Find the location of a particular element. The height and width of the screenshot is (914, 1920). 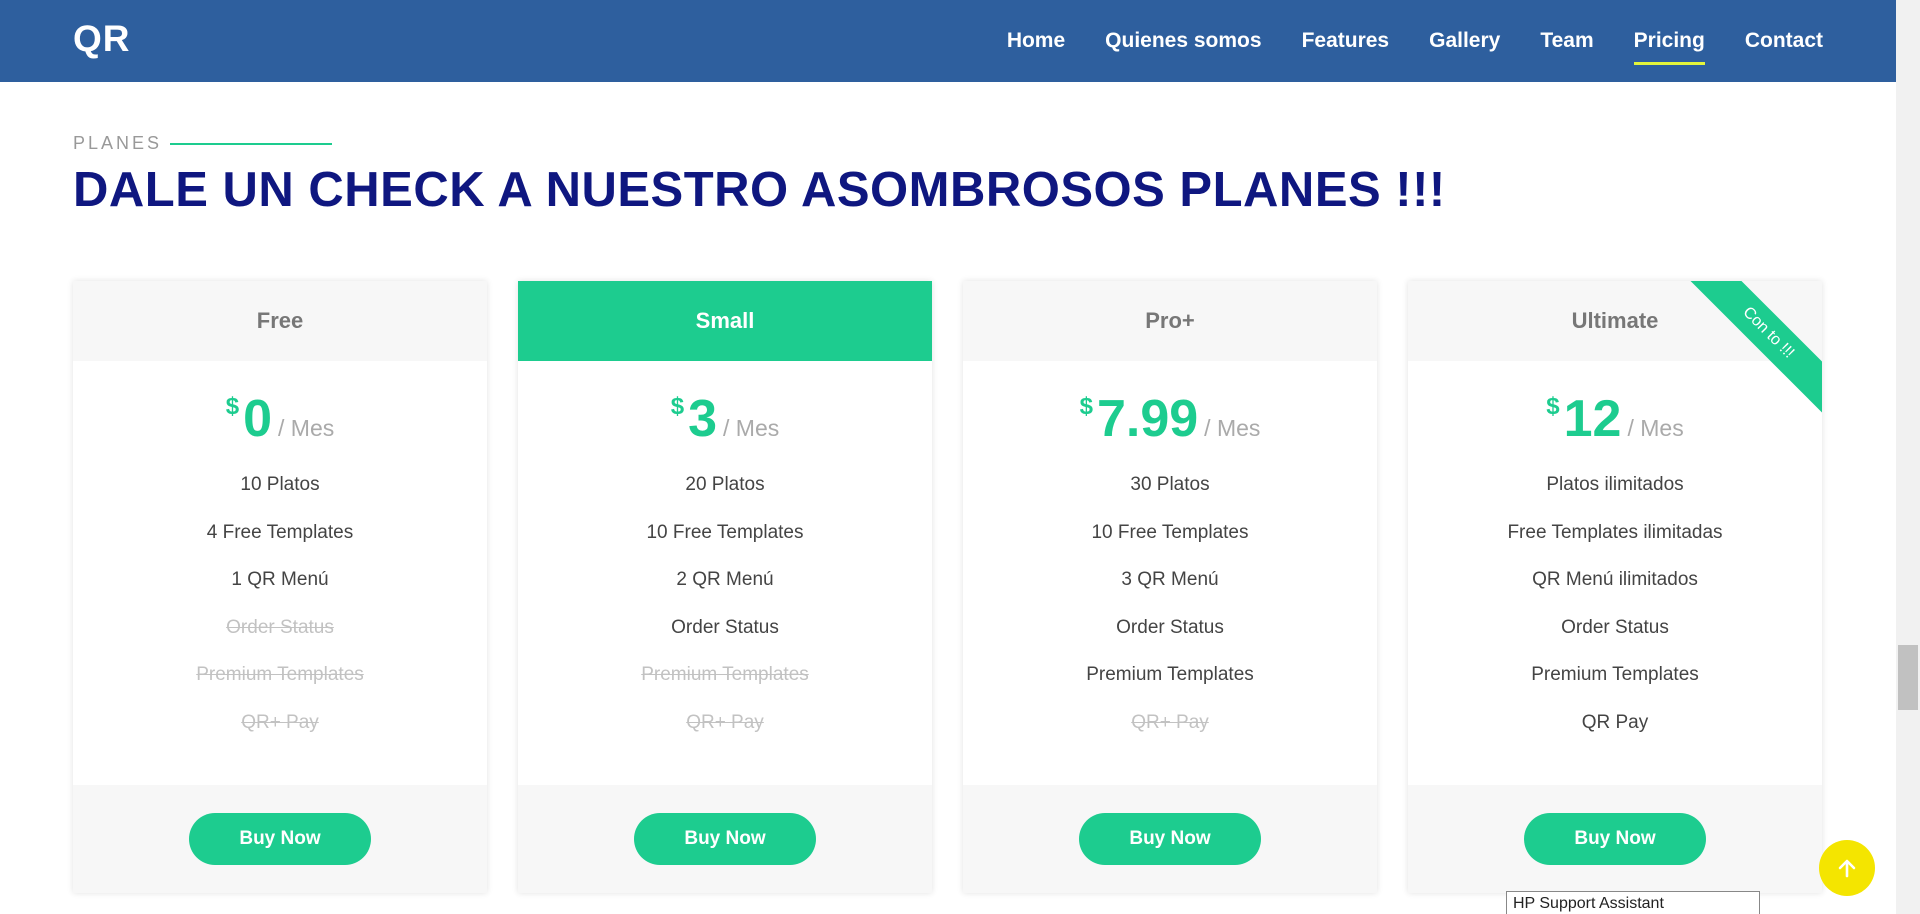

plan-price: $12/ Mes is located at coordinates (1615, 419).